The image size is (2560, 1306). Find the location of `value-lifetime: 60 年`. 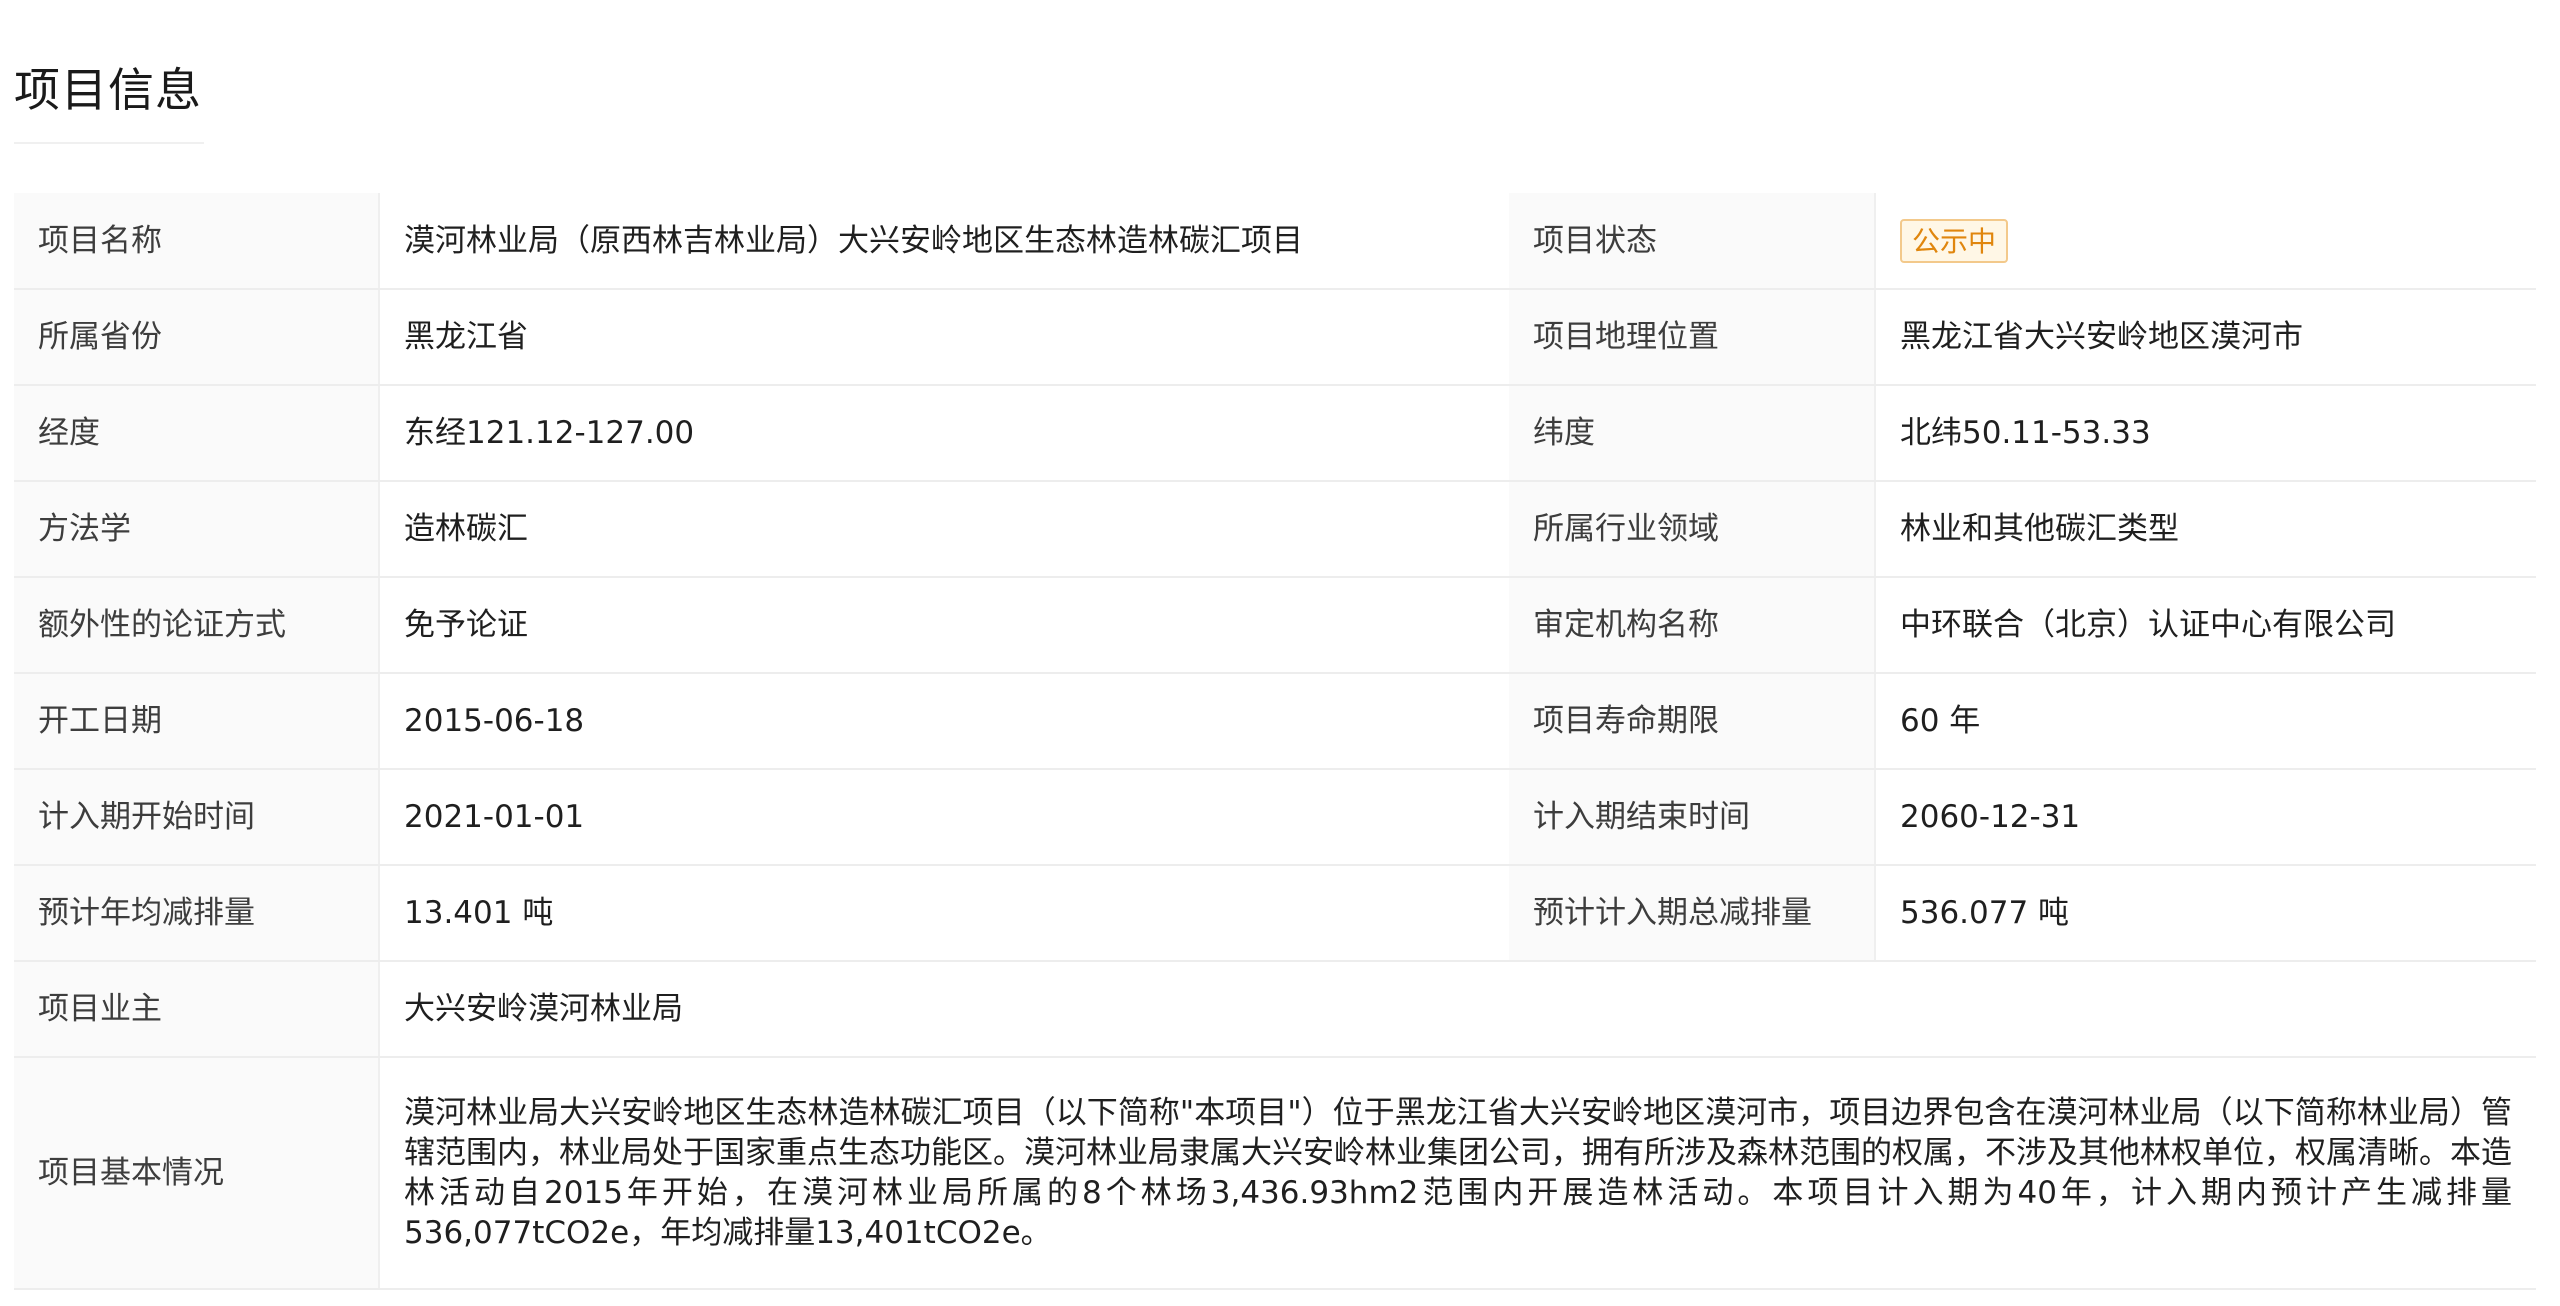

value-lifetime: 60 年 is located at coordinates (2205, 721).